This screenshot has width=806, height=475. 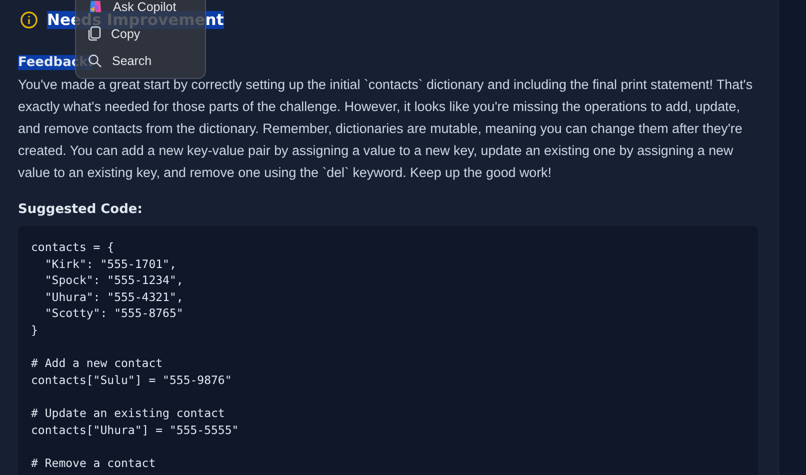 What do you see at coordinates (95, 7) in the screenshot?
I see `colorful-logo-icon` at bounding box center [95, 7].